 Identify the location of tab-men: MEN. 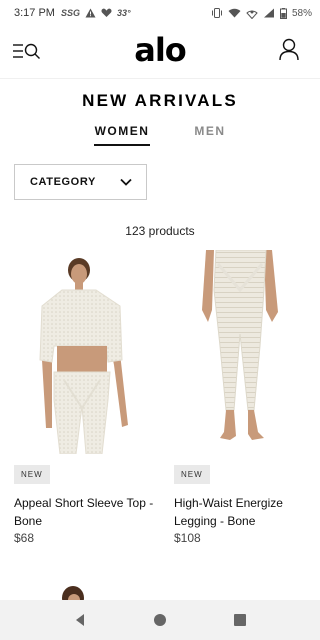
(210, 131).